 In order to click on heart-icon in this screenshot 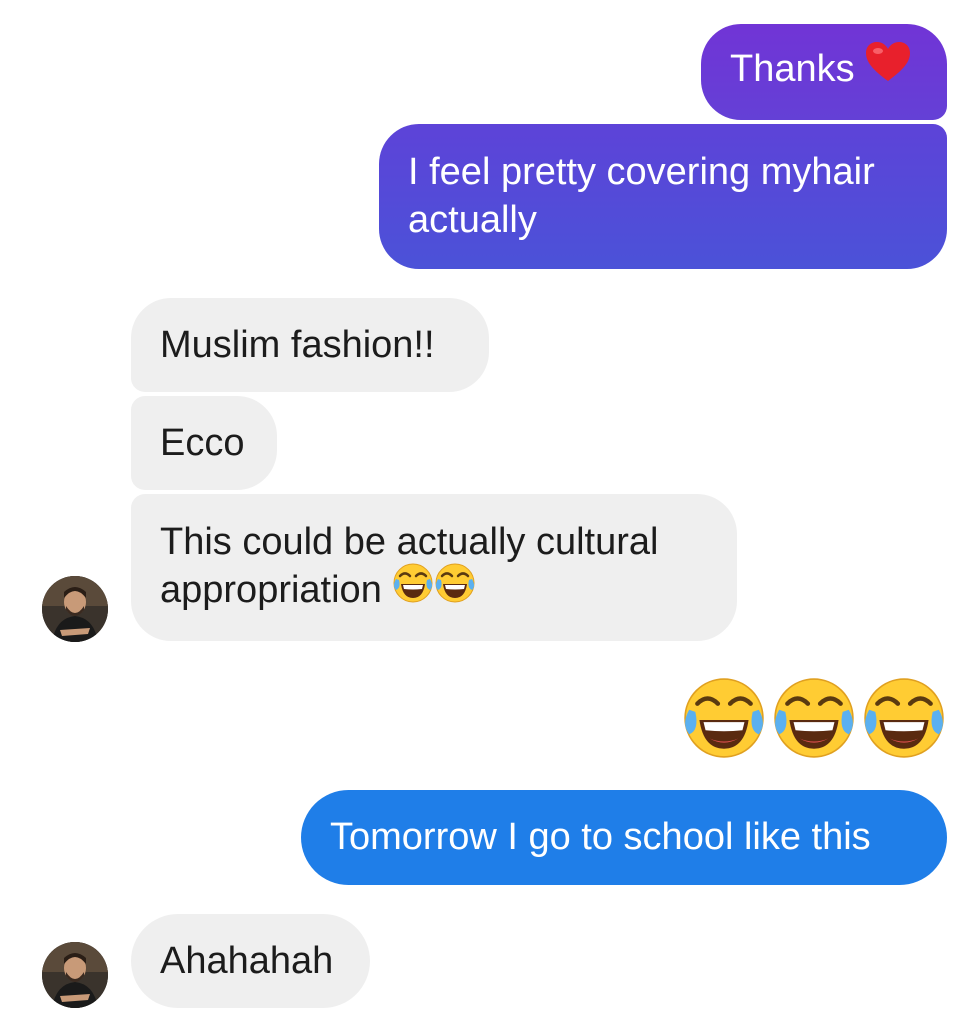, I will do `click(888, 68)`.